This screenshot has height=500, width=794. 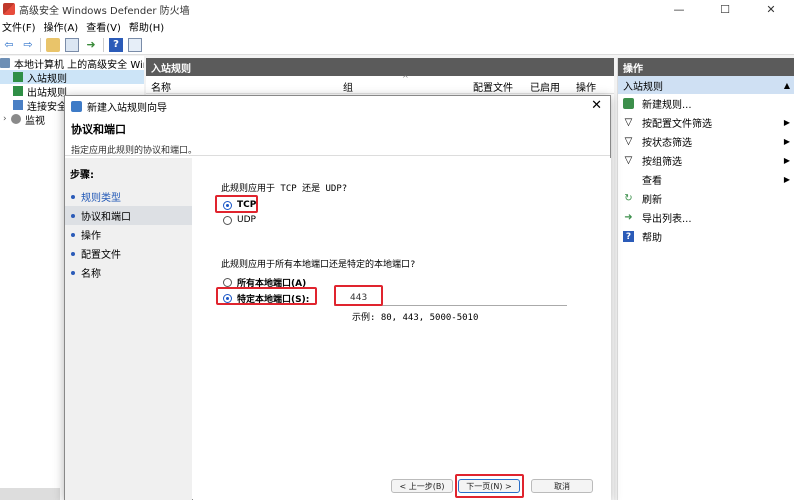 What do you see at coordinates (380, 67) in the screenshot?
I see `rules-pane-header: 入站规则` at bounding box center [380, 67].